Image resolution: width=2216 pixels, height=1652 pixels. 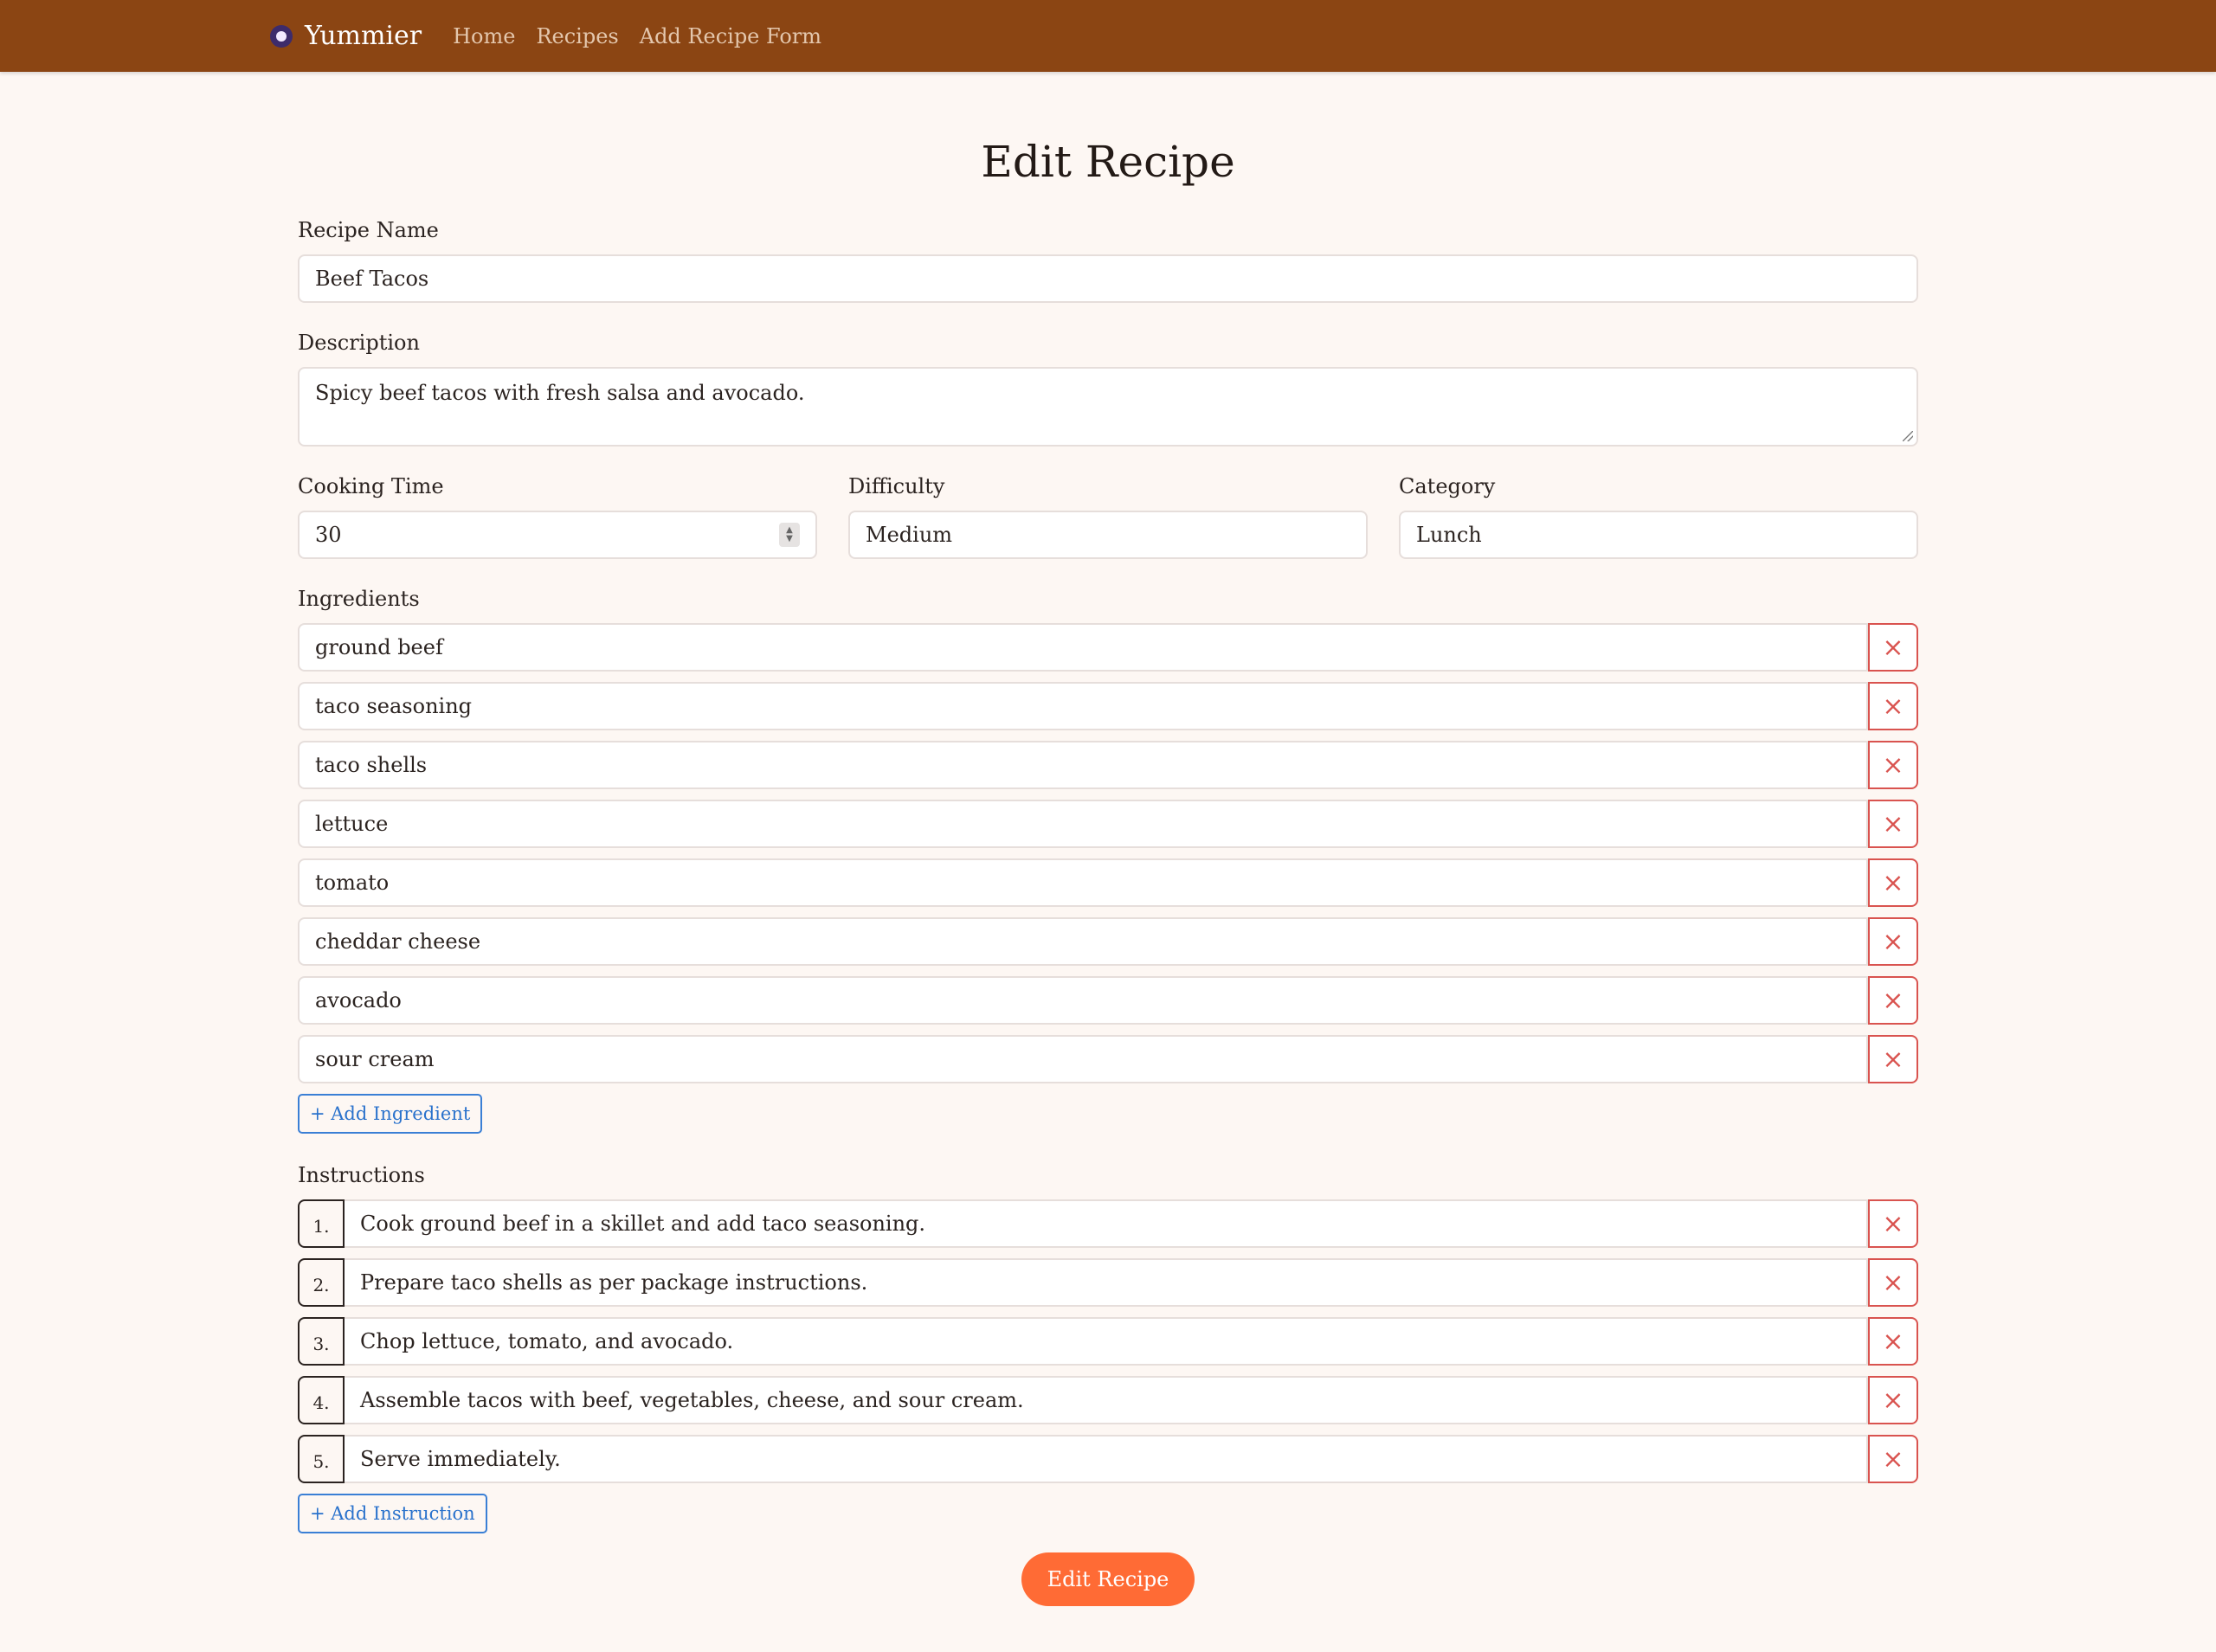 What do you see at coordinates (328, 535) in the screenshot?
I see `cooking-time-value: 30` at bounding box center [328, 535].